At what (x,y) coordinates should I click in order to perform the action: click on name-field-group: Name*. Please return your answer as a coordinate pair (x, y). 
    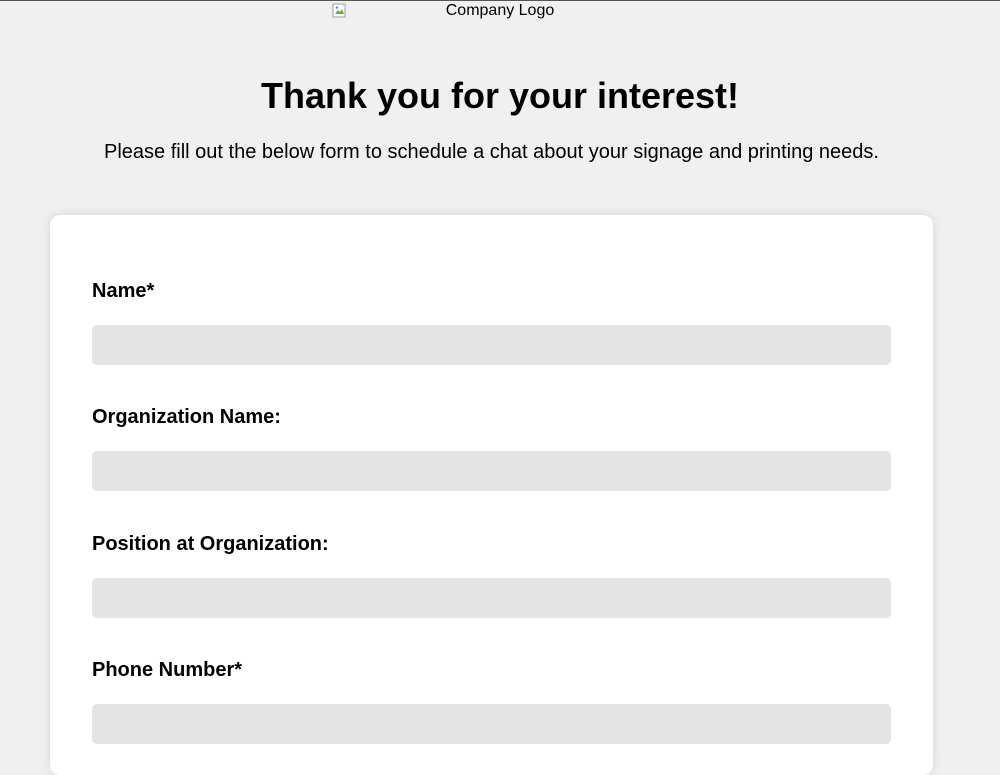
    Looking at the image, I should click on (491, 322).